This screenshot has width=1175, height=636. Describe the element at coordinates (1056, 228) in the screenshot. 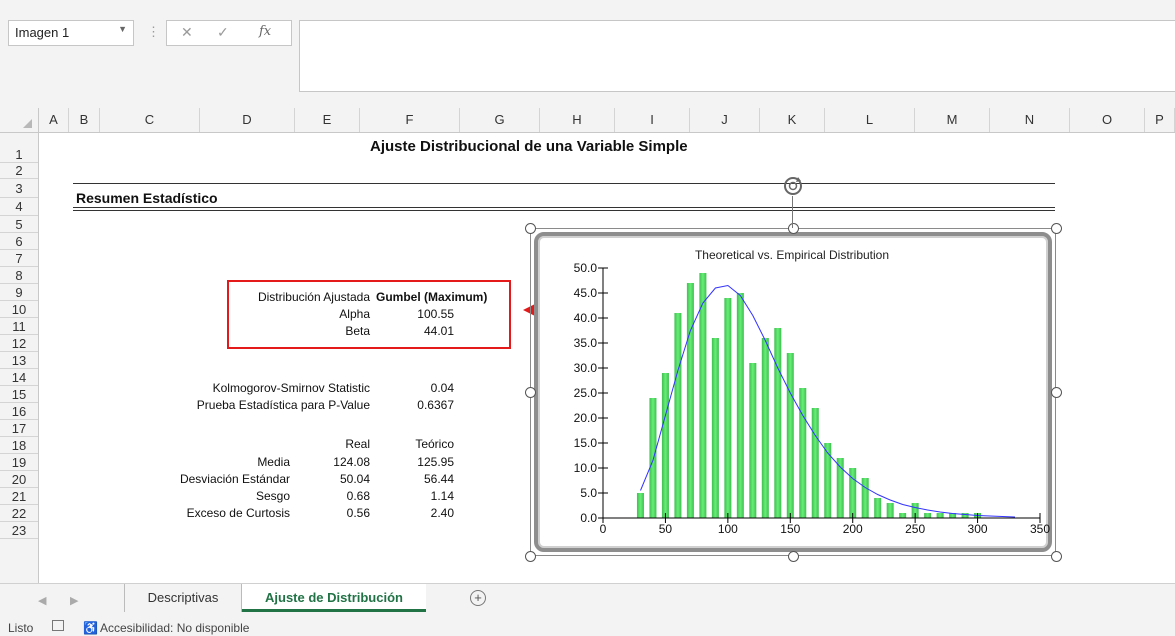

I see `resize-handle-tr` at that location.